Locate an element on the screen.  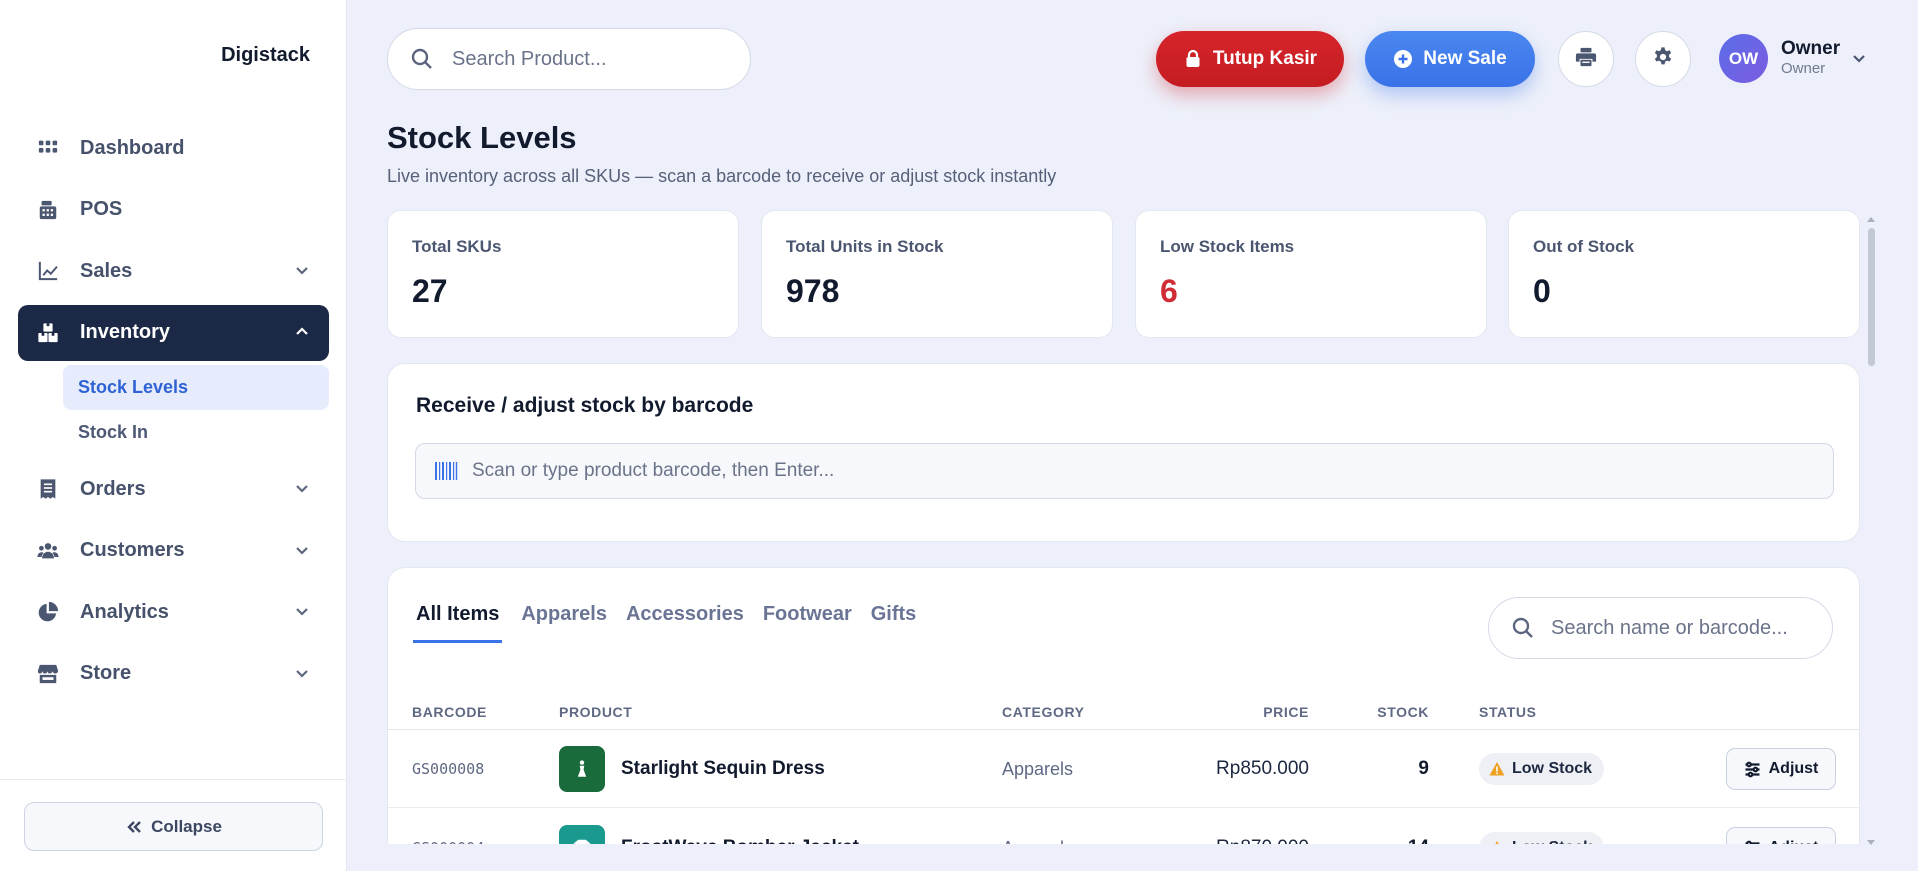
sidebar-item-analytics: Analytics is located at coordinates (173, 612).